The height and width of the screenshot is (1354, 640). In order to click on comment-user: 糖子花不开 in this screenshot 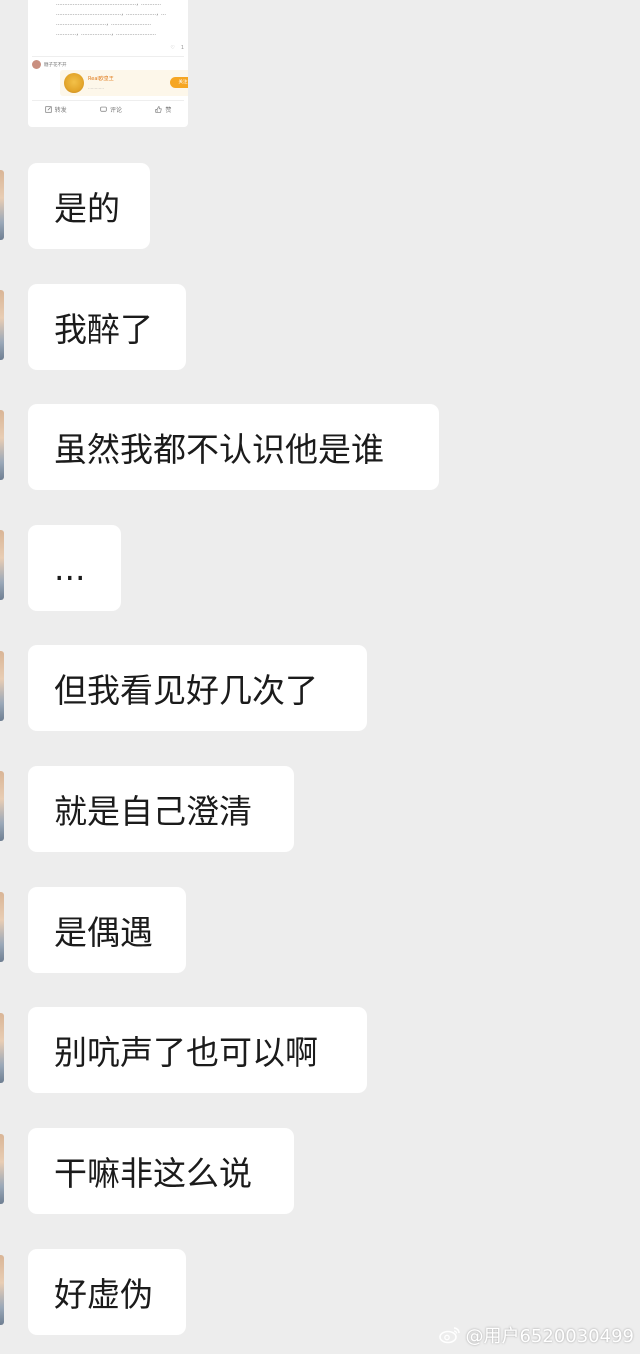, I will do `click(55, 65)`.